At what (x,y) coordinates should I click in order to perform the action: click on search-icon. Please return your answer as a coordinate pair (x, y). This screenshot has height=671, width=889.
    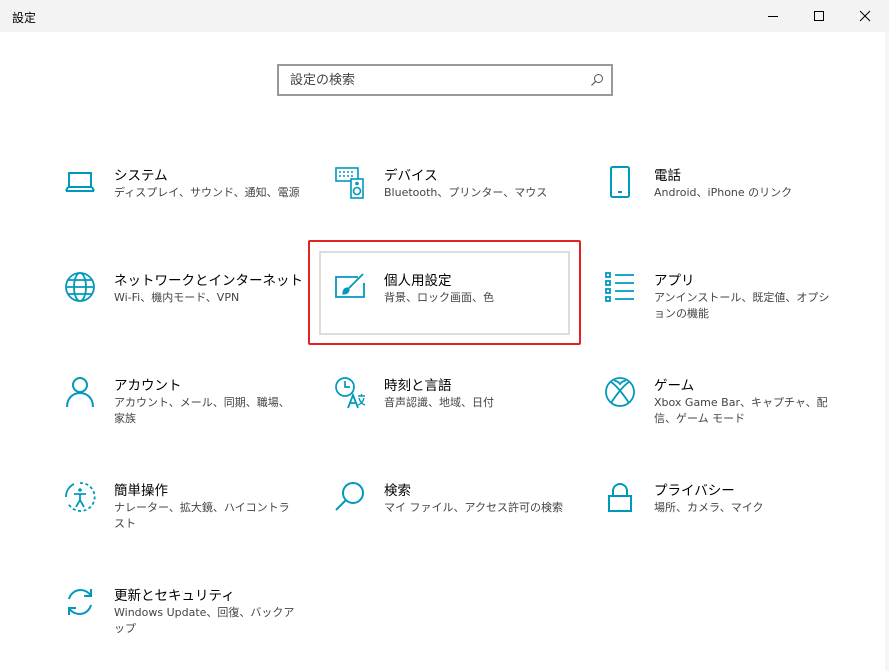
    Looking at the image, I should click on (597, 80).